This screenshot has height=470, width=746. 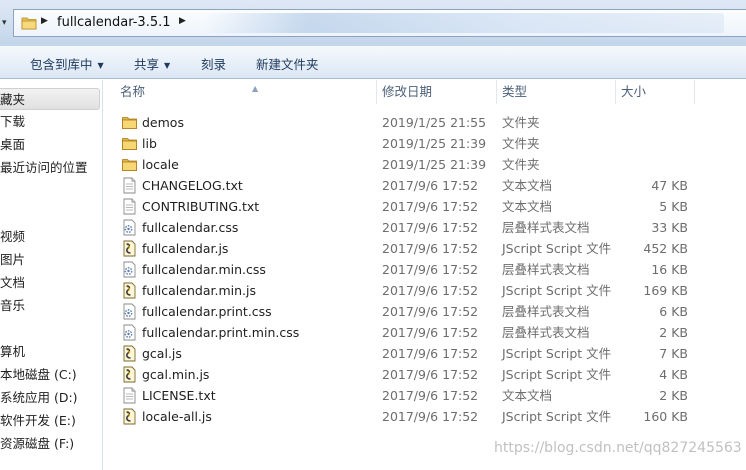 I want to click on nav-item-videos: 视频, so click(x=50, y=237).